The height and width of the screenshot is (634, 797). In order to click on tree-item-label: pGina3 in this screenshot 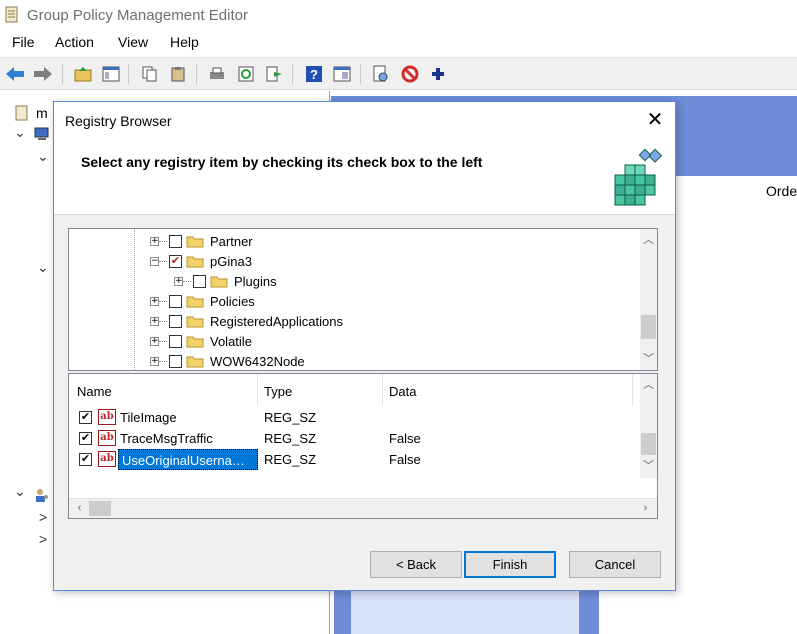, I will do `click(231, 261)`.